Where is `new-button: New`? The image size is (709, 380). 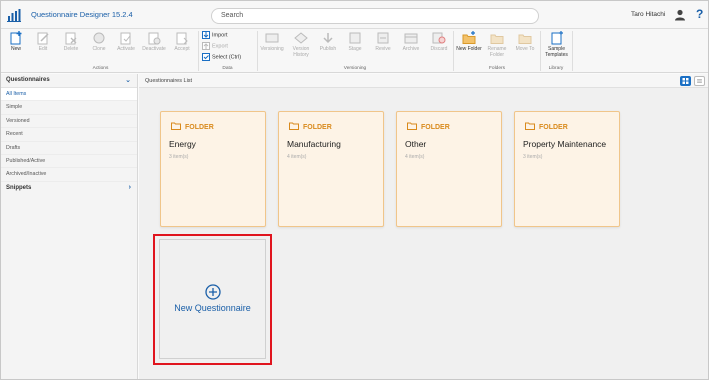
new-button: New is located at coordinates (16, 41).